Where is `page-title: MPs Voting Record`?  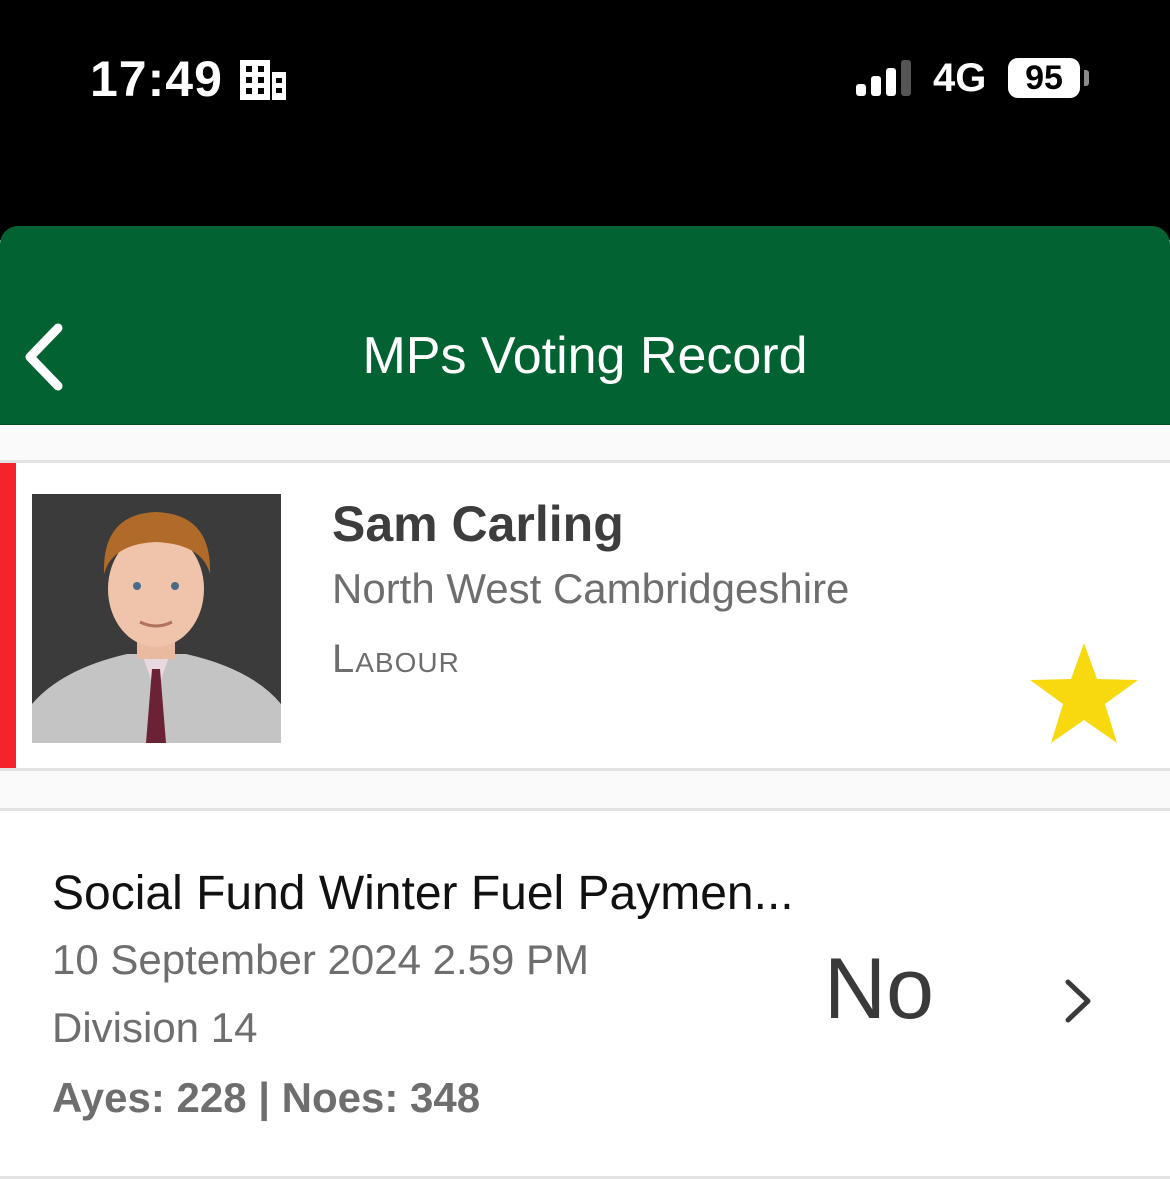
page-title: MPs Voting Record is located at coordinates (585, 356).